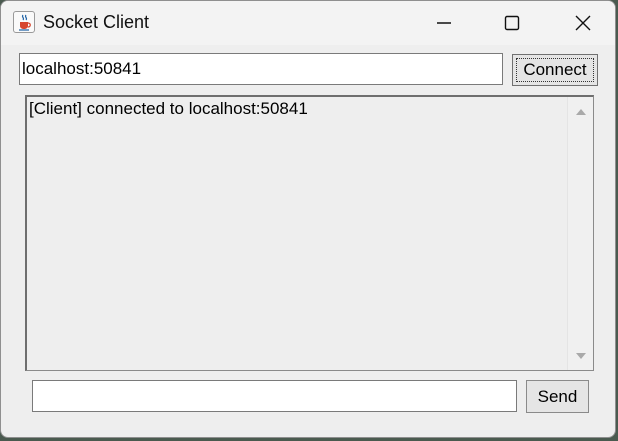  I want to click on message-input, so click(274, 396).